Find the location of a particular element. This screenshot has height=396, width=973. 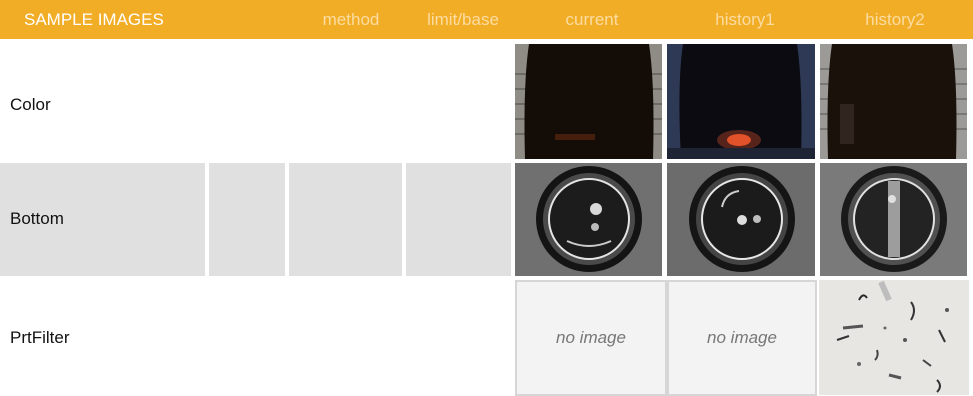

row-label-bottom: Bottom is located at coordinates (37, 218).